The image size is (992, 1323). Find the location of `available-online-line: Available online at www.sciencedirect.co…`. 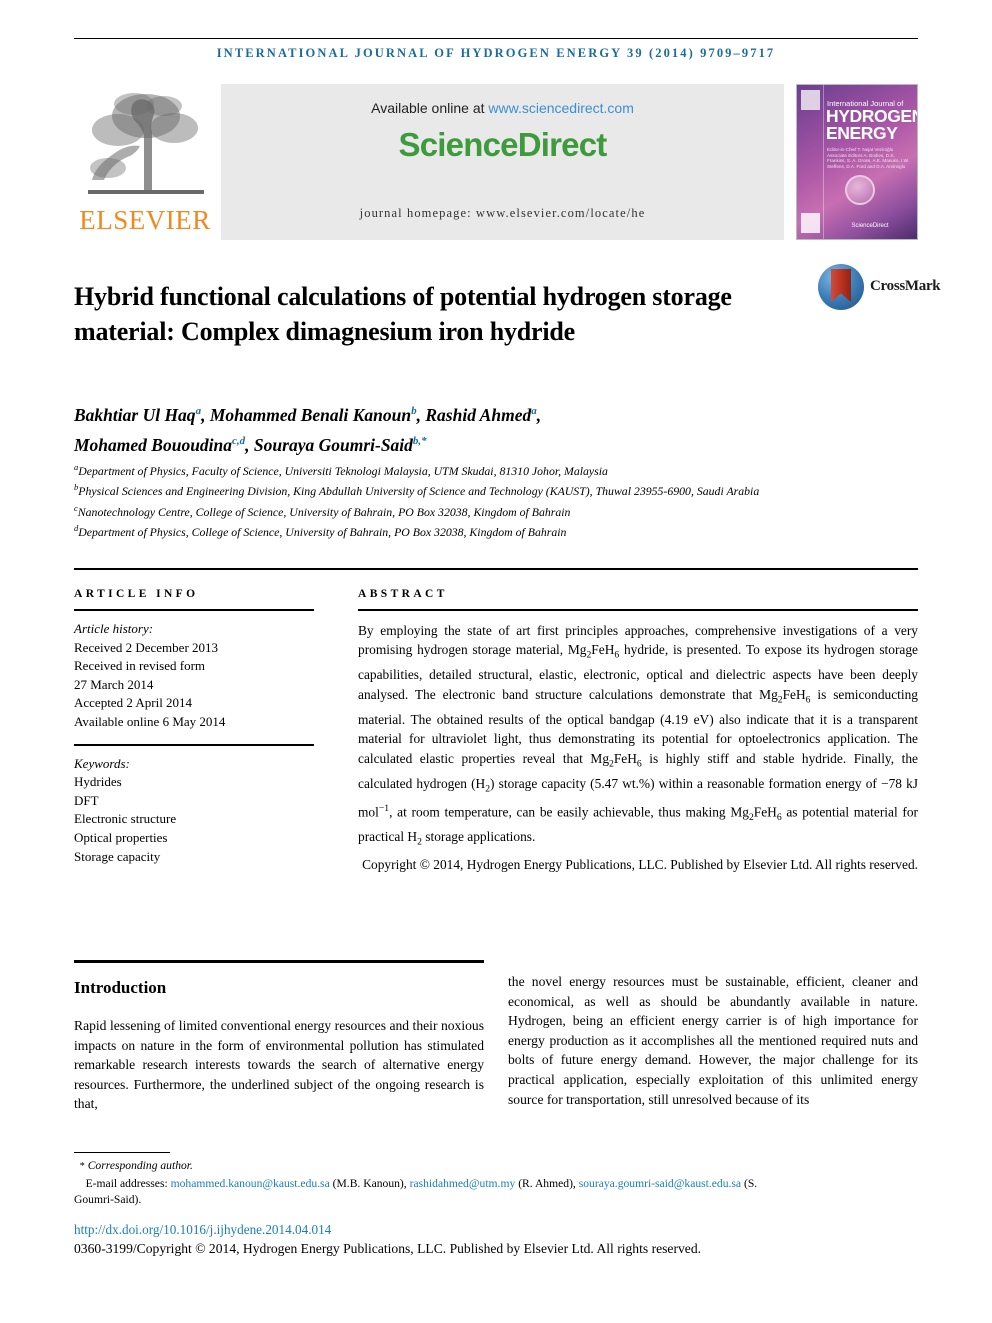

available-online-line: Available online at www.sciencedirect.co… is located at coordinates (502, 108).